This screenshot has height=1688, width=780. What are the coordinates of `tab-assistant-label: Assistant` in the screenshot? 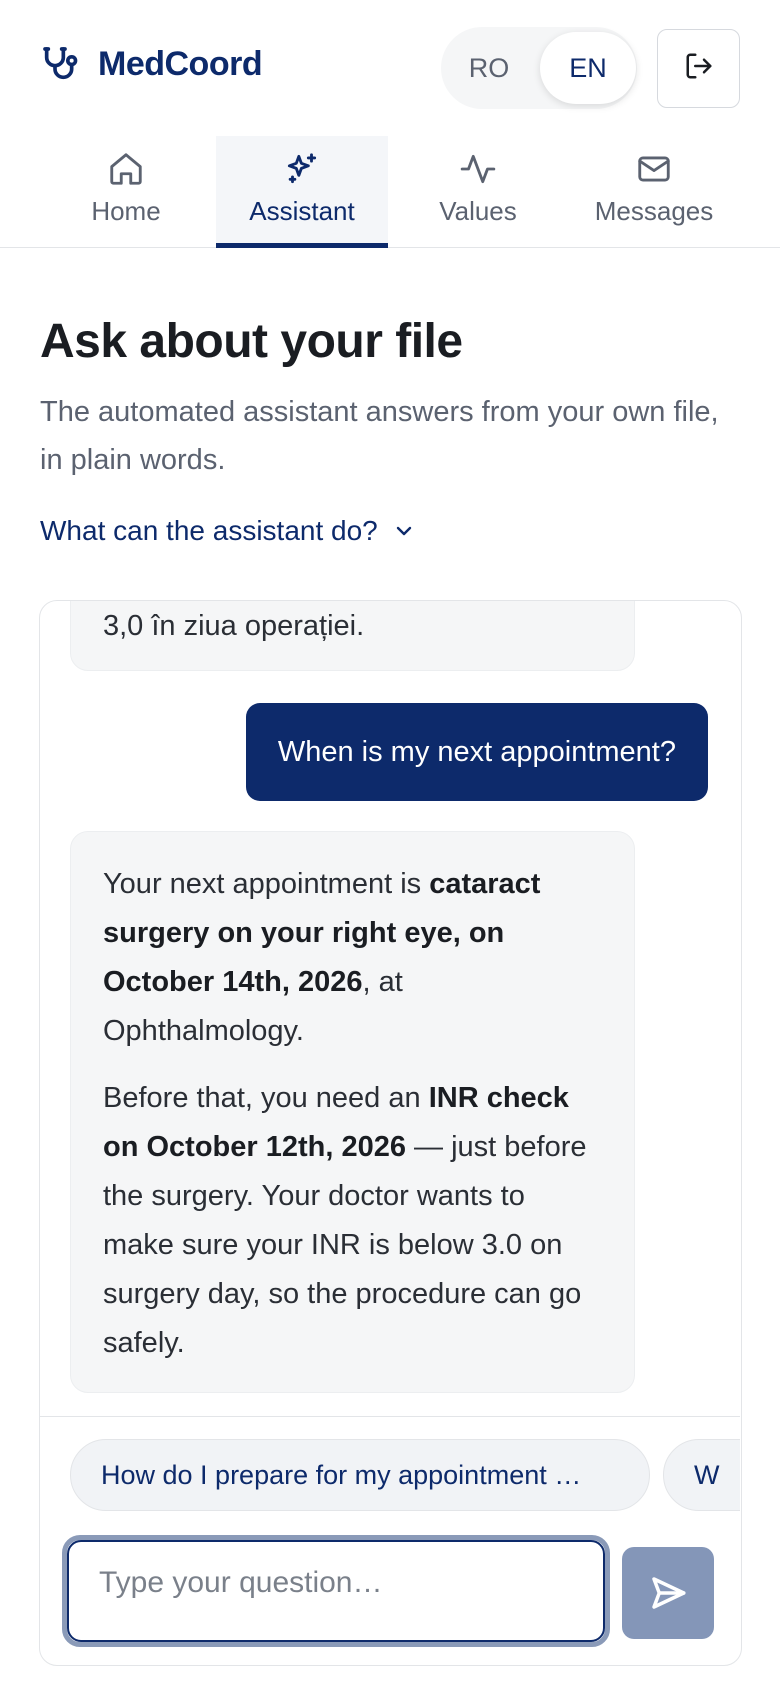 It's located at (302, 211).